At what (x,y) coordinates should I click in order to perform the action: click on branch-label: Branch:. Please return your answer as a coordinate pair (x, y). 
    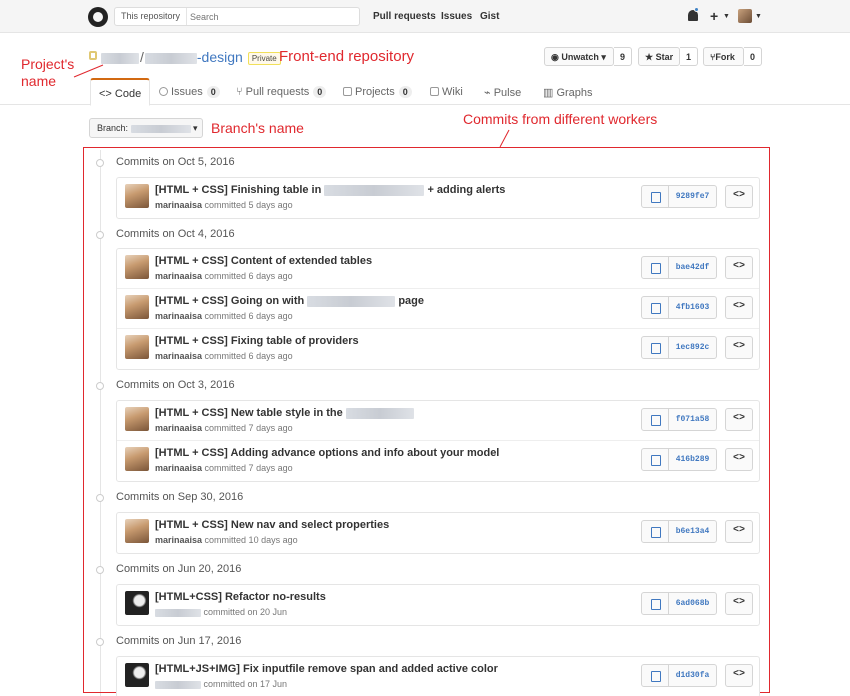
    Looking at the image, I should click on (113, 128).